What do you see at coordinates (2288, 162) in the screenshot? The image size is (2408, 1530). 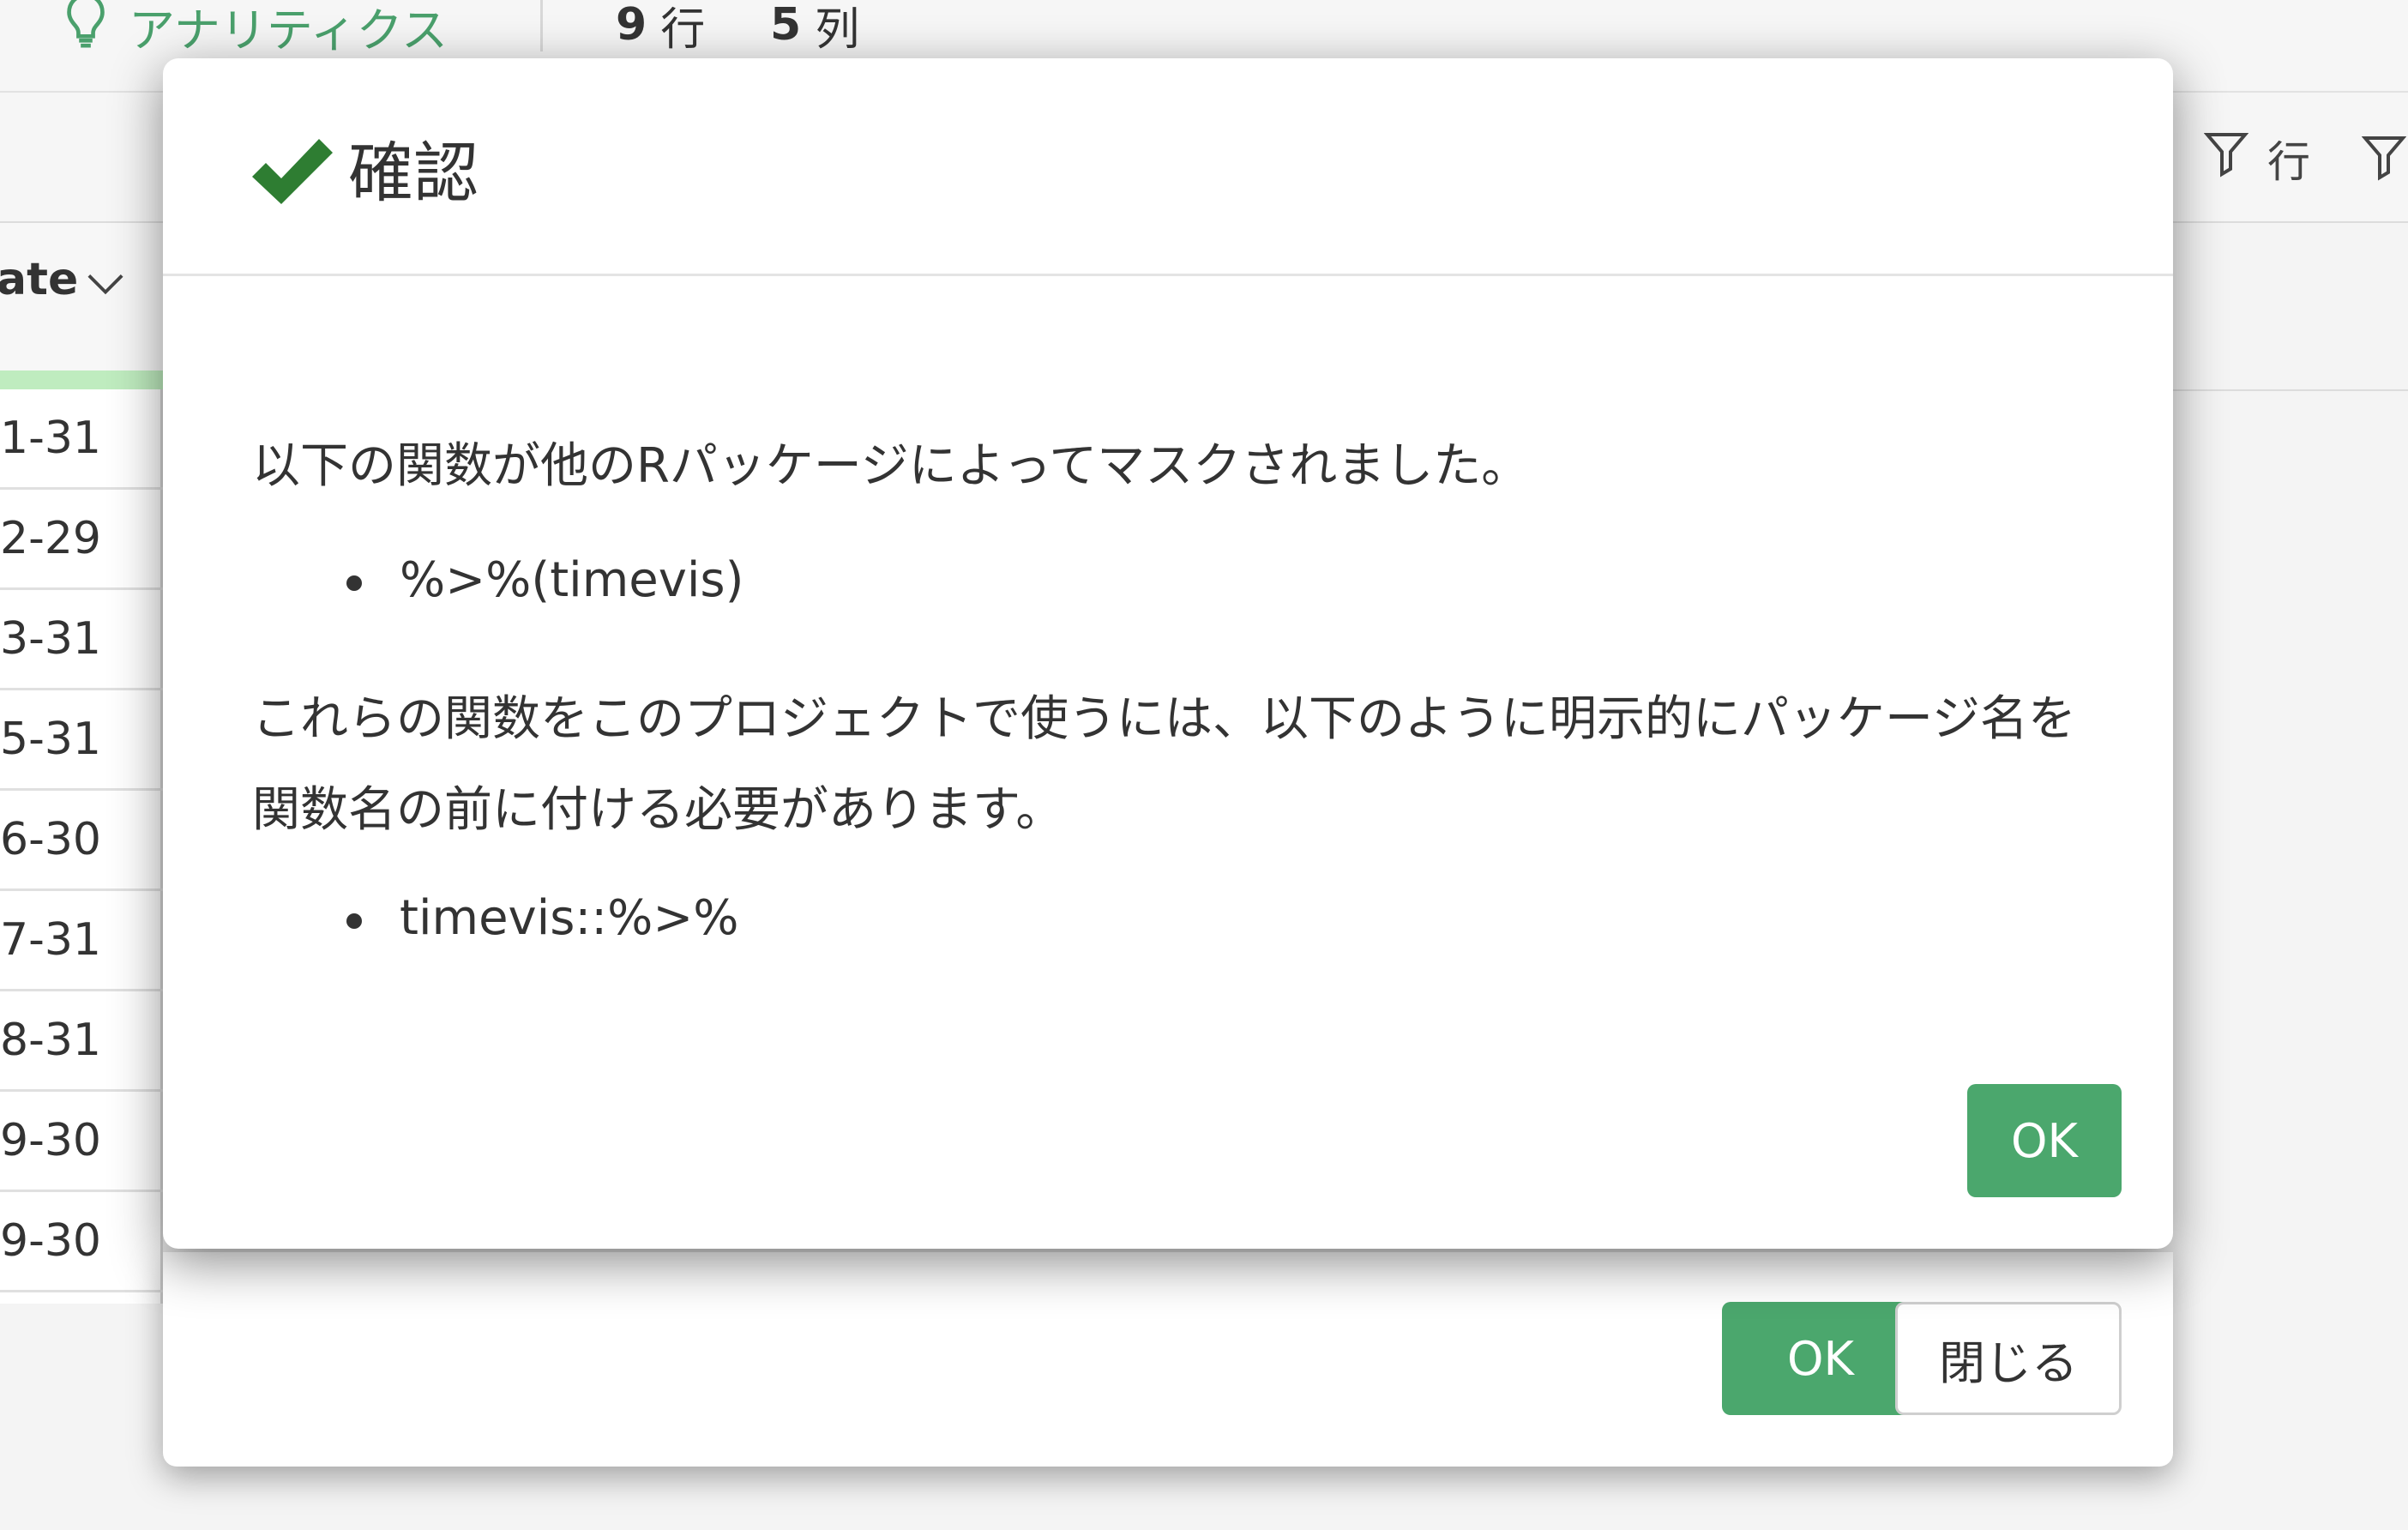 I see `filter-row-label: 行` at bounding box center [2288, 162].